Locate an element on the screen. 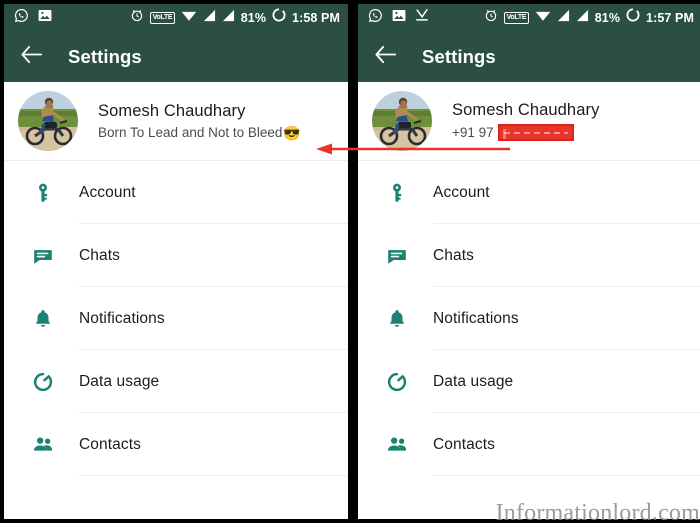 Image resolution: width=700 pixels, height=523 pixels. status-bar-right: VoLTE 81% 1:57 PM is located at coordinates (529, 17).